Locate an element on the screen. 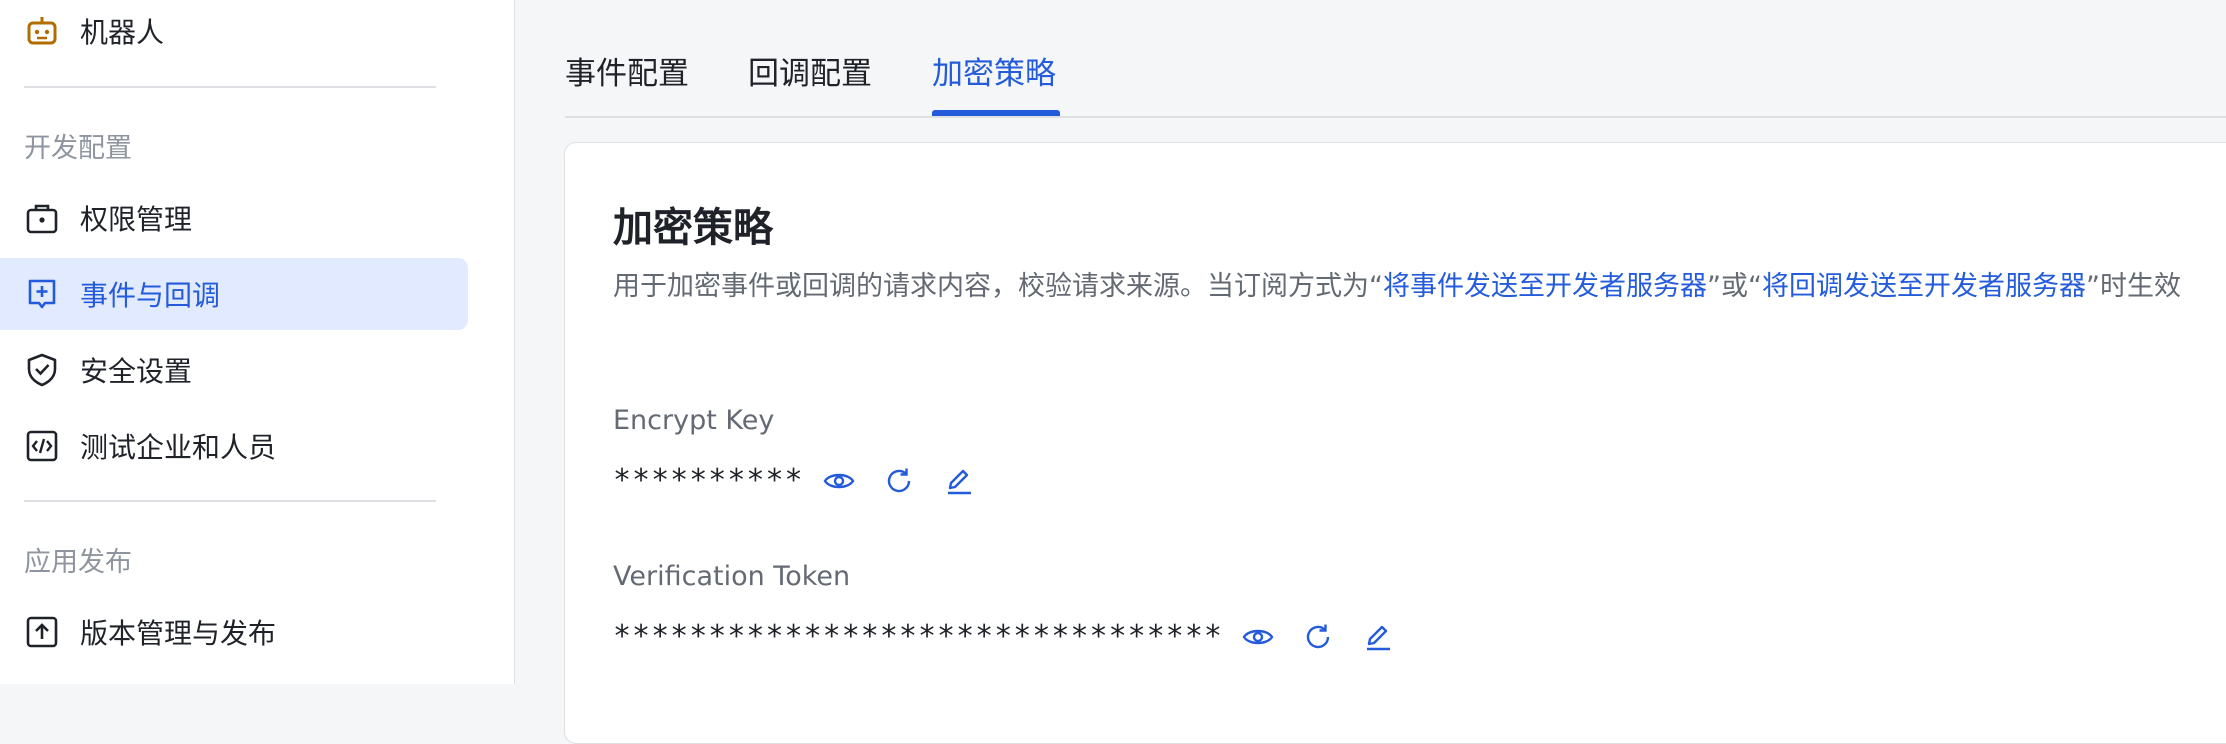  sidebar-item-label: 权限管理 is located at coordinates (136, 219).